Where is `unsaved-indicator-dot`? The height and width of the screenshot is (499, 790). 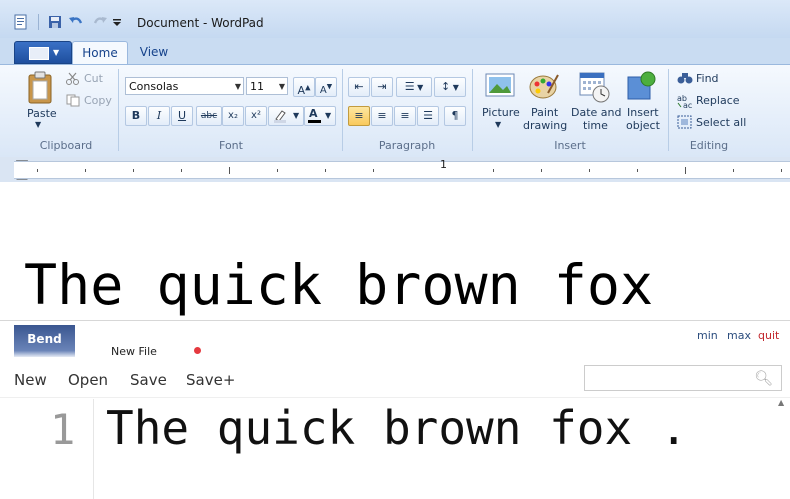
unsaved-indicator-dot is located at coordinates (197, 350).